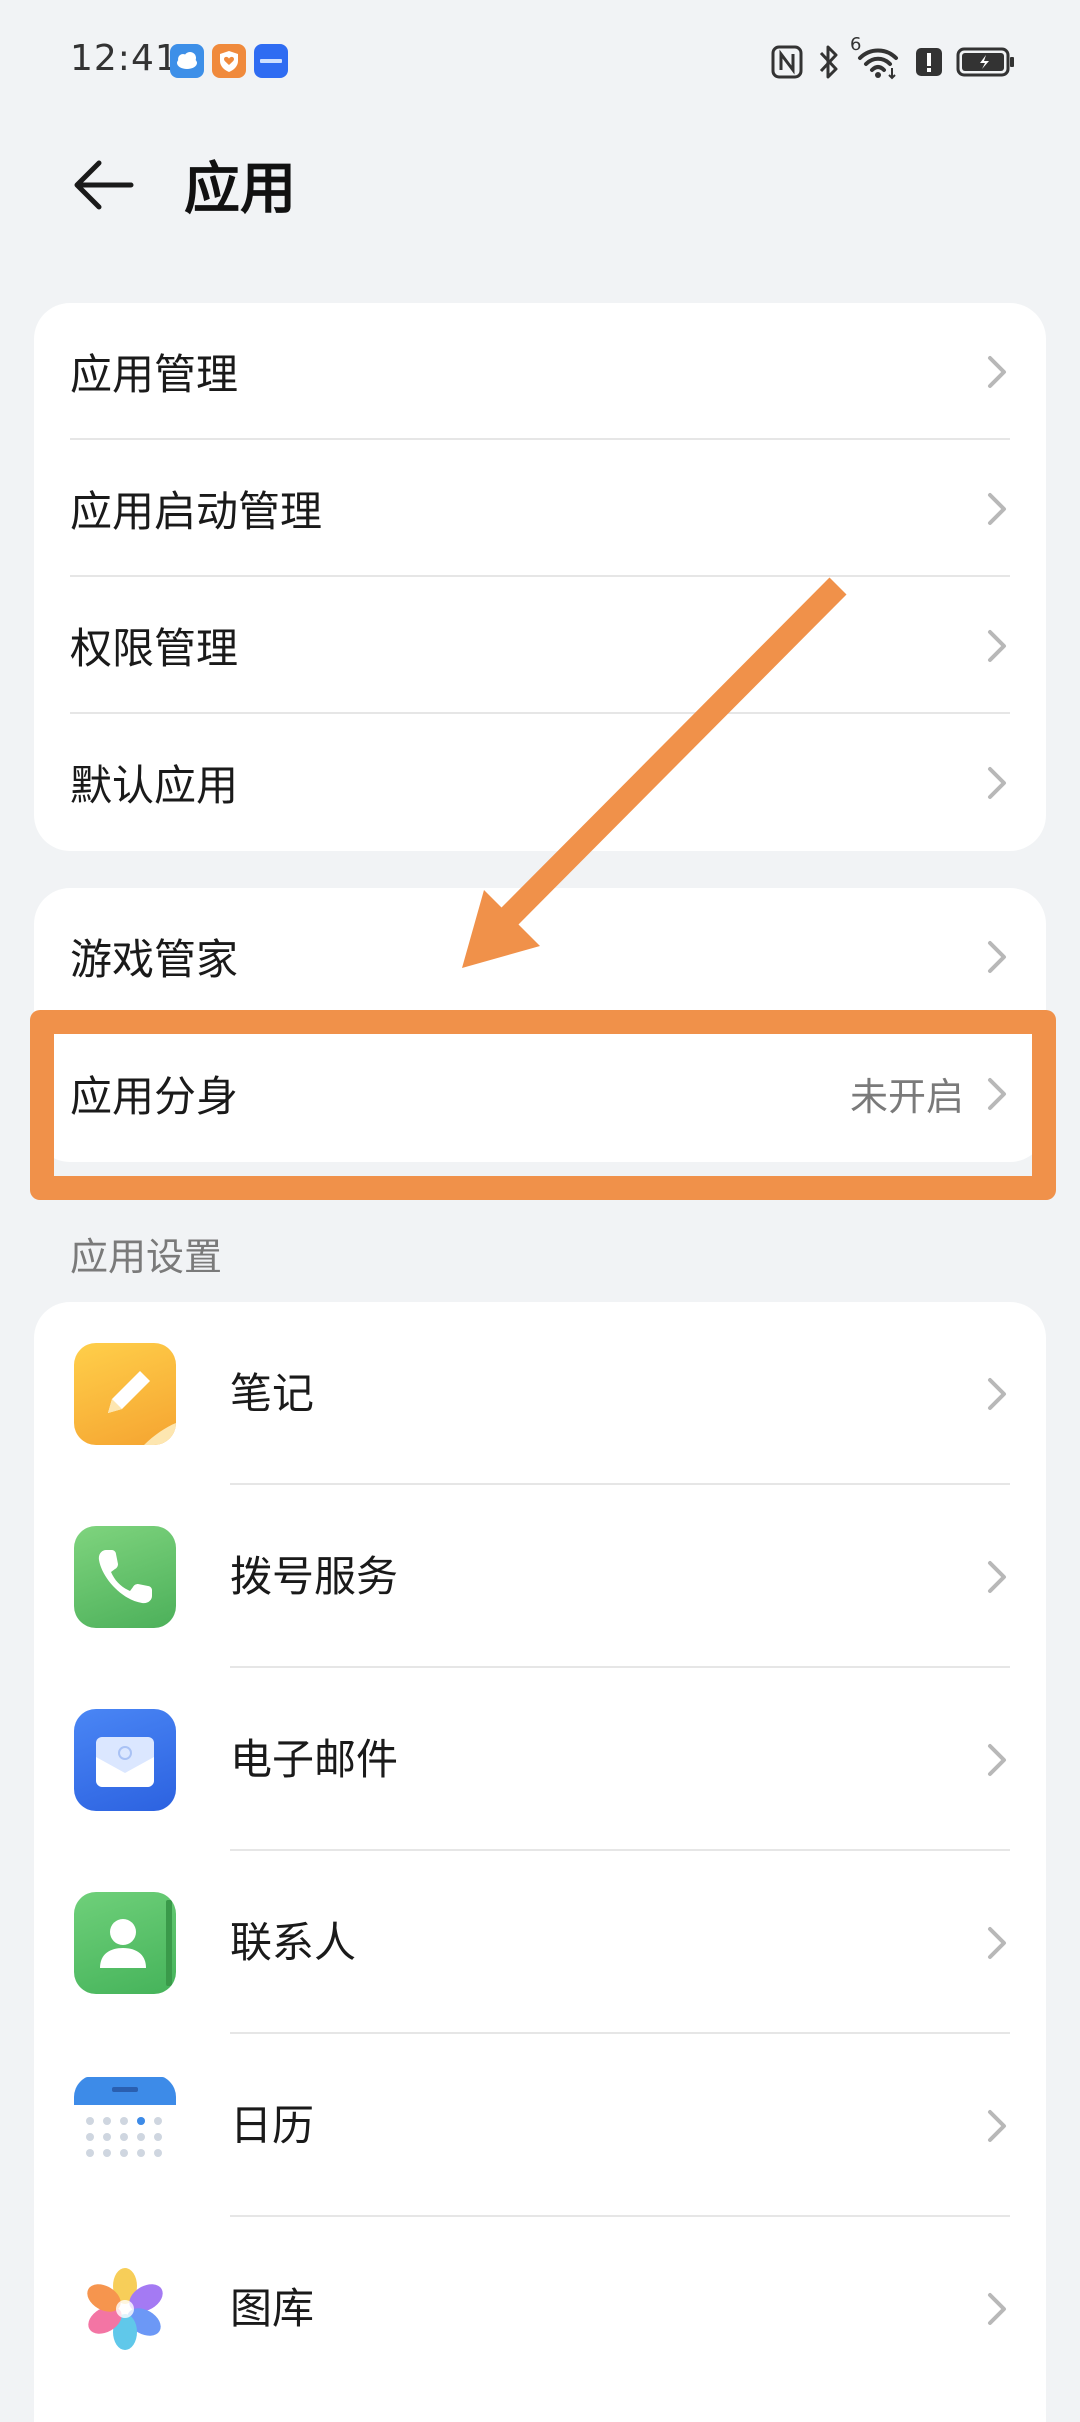 Image resolution: width=1080 pixels, height=2422 pixels. Describe the element at coordinates (154, 959) in the screenshot. I see `row-label: 游戏管家` at that location.